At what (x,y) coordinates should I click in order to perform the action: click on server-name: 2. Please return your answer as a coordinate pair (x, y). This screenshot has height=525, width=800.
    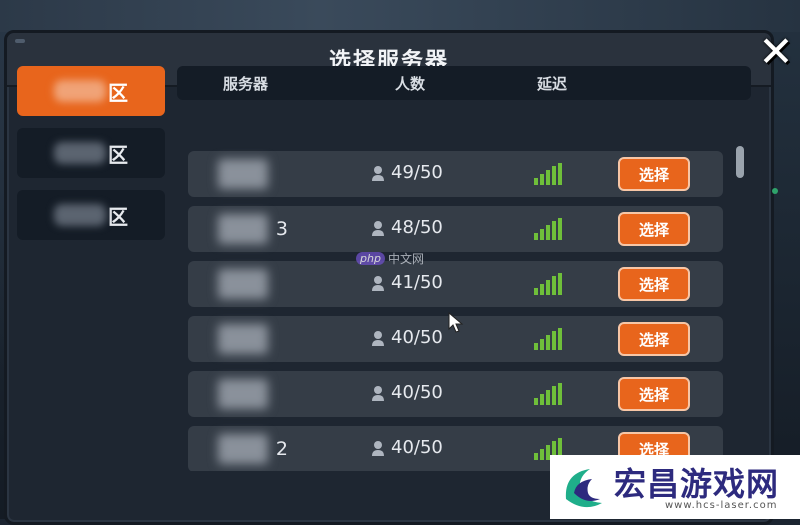
    Looking at the image, I should click on (253, 449).